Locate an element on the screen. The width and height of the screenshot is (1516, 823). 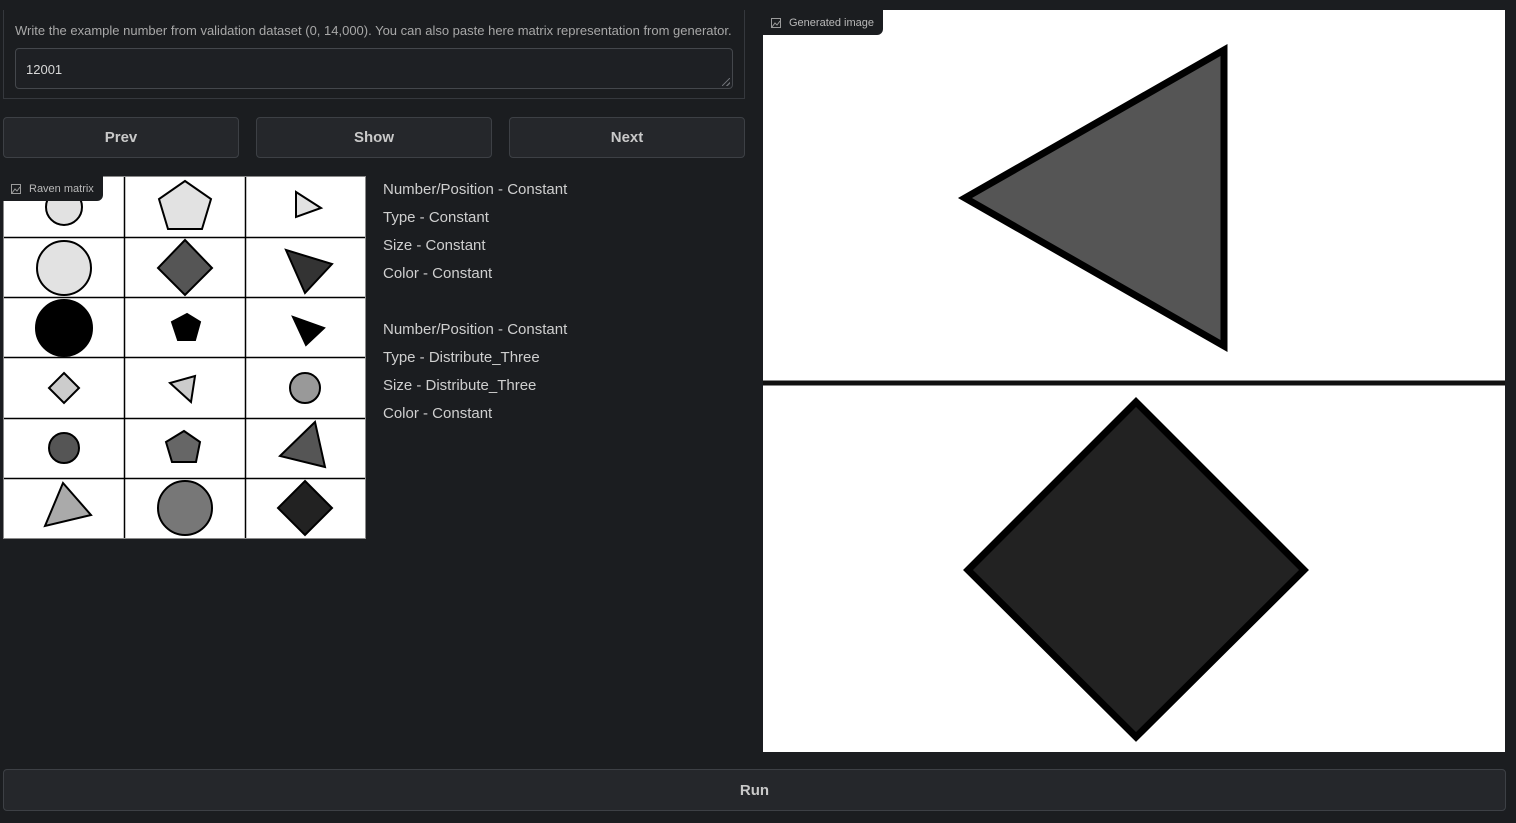
generated-image-badge: Generated image is located at coordinates (823, 22).